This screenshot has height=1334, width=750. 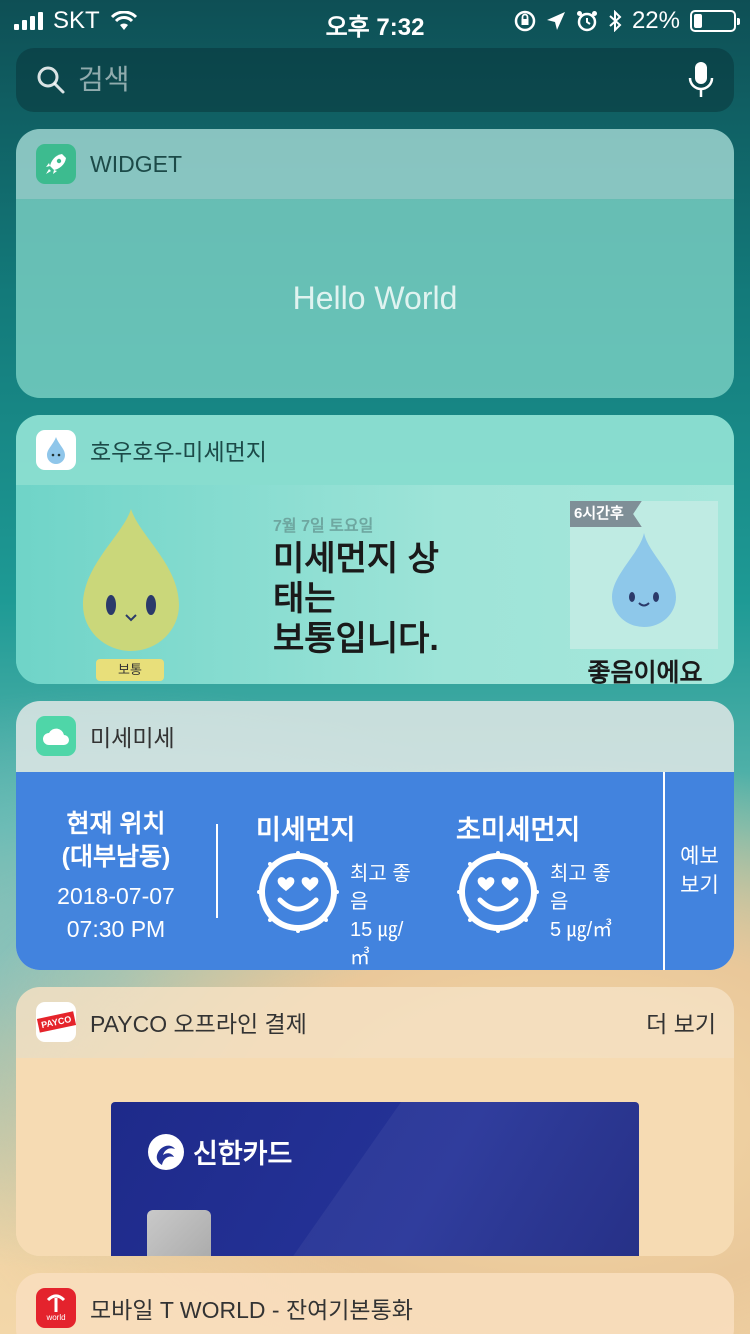 I want to click on search-input, so click(x=383, y=80).